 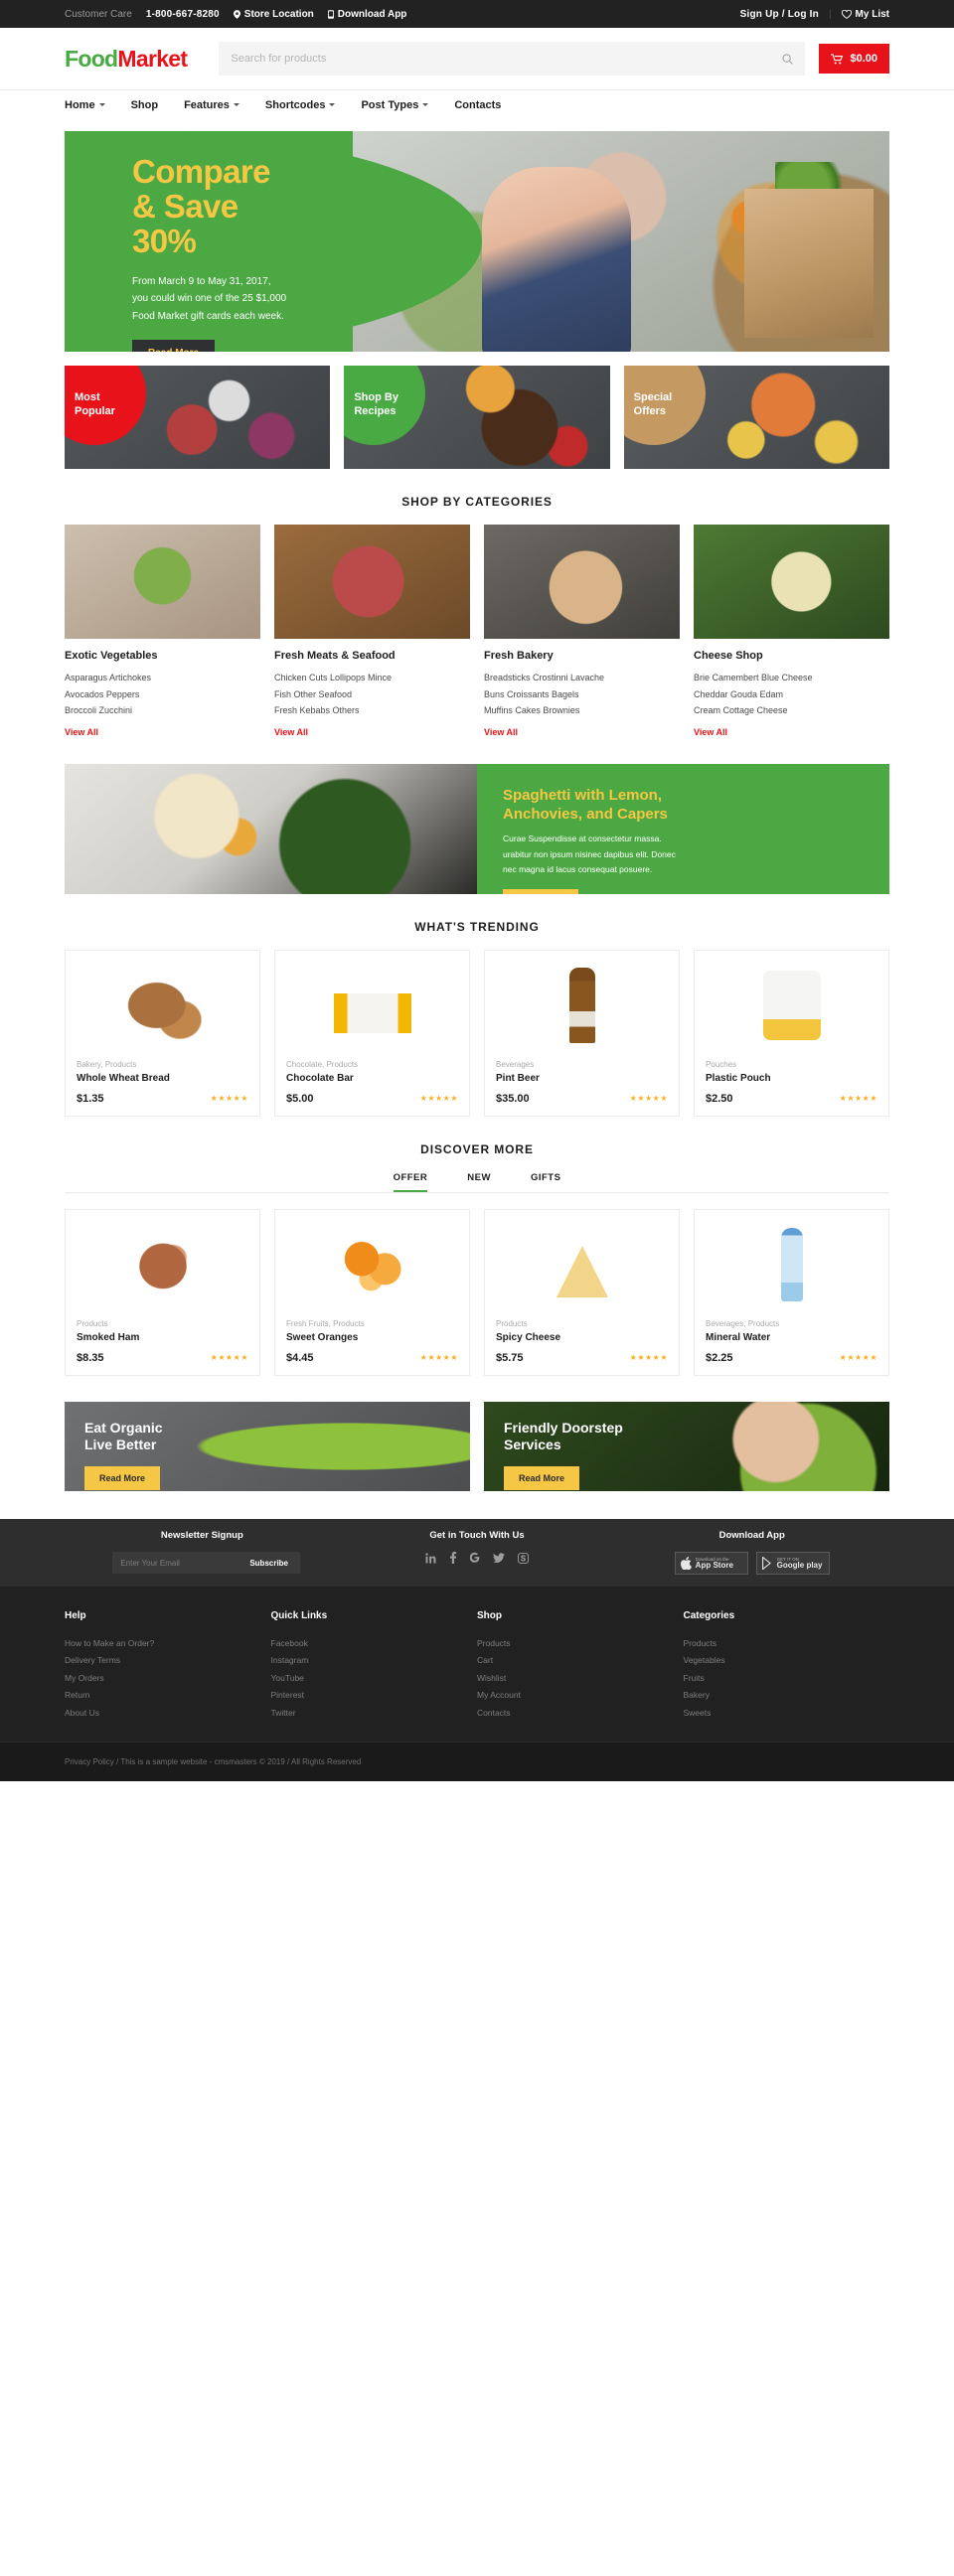 What do you see at coordinates (541, 892) in the screenshot?
I see `recipe-read-more-button: Read More` at bounding box center [541, 892].